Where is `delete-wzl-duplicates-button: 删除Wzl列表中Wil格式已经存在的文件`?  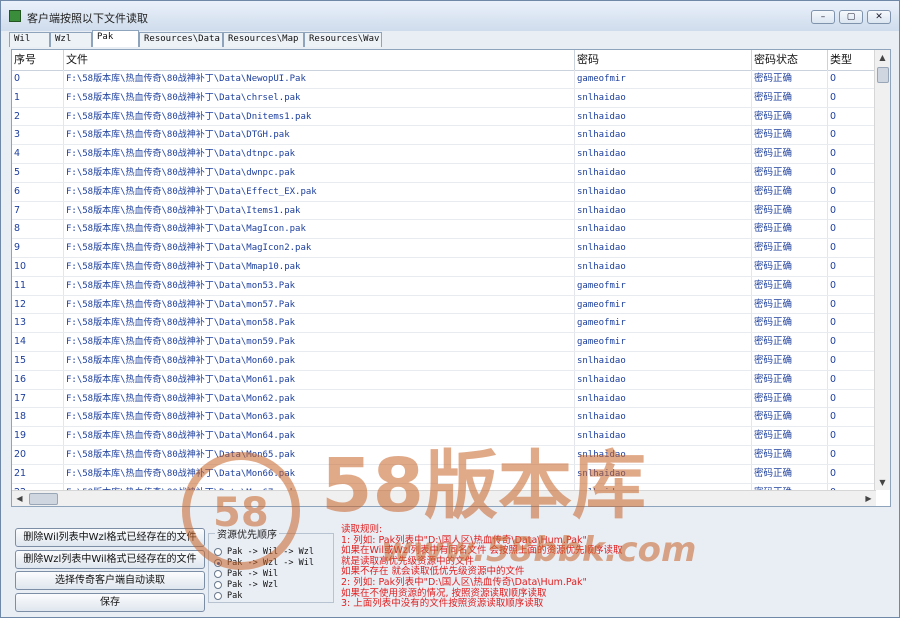 delete-wzl-duplicates-button: 删除Wzl列表中Wil格式已经存在的文件 is located at coordinates (110, 559).